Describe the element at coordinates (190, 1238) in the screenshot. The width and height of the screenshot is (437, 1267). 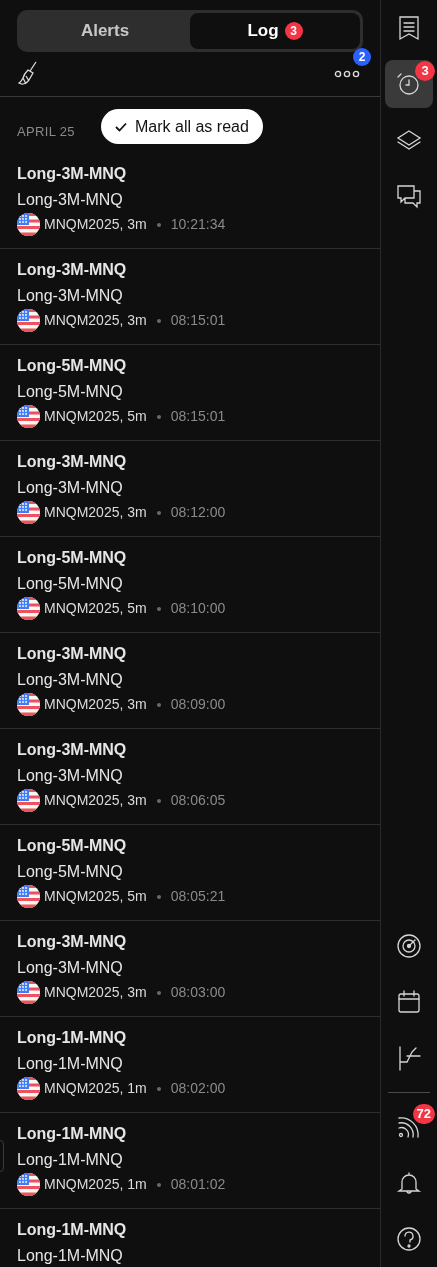
I see `log-item: Long-1M-MNQ Long-1M-MNQ` at that location.